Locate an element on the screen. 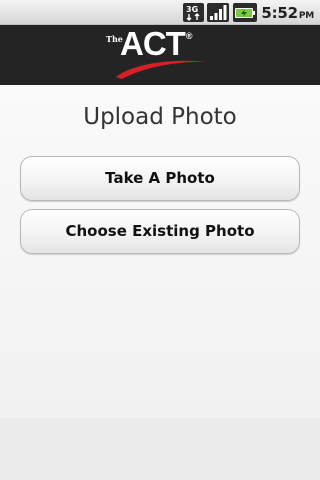 The width and height of the screenshot is (320, 480). logo-swoosh-icon is located at coordinates (161, 69).